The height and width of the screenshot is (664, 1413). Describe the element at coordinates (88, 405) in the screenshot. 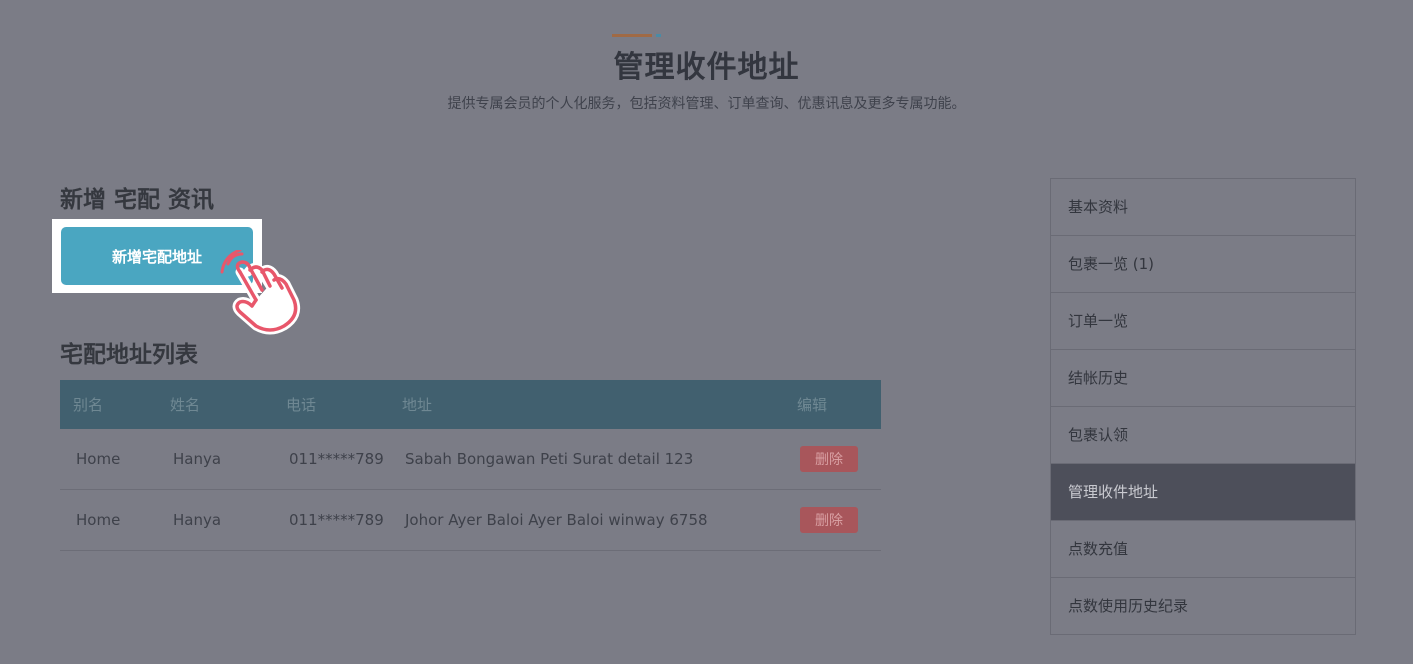

I see `column-header-alias: 别名` at that location.